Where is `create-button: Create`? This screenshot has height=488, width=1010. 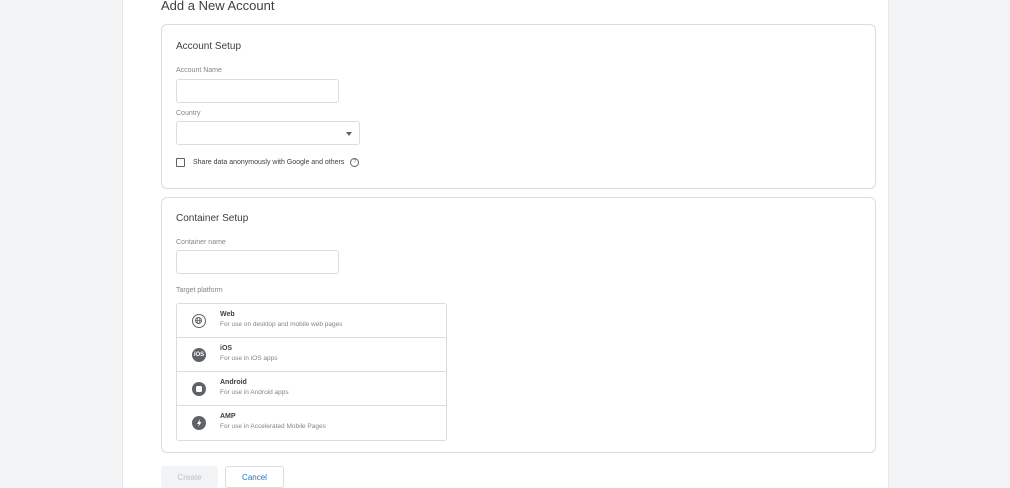 create-button: Create is located at coordinates (189, 477).